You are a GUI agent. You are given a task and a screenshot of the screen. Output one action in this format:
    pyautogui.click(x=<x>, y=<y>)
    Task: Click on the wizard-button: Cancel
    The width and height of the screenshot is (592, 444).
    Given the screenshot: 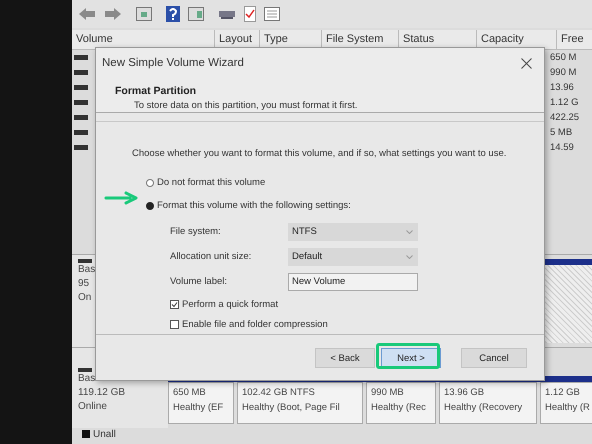 What is the action you would take?
    pyautogui.click(x=494, y=358)
    